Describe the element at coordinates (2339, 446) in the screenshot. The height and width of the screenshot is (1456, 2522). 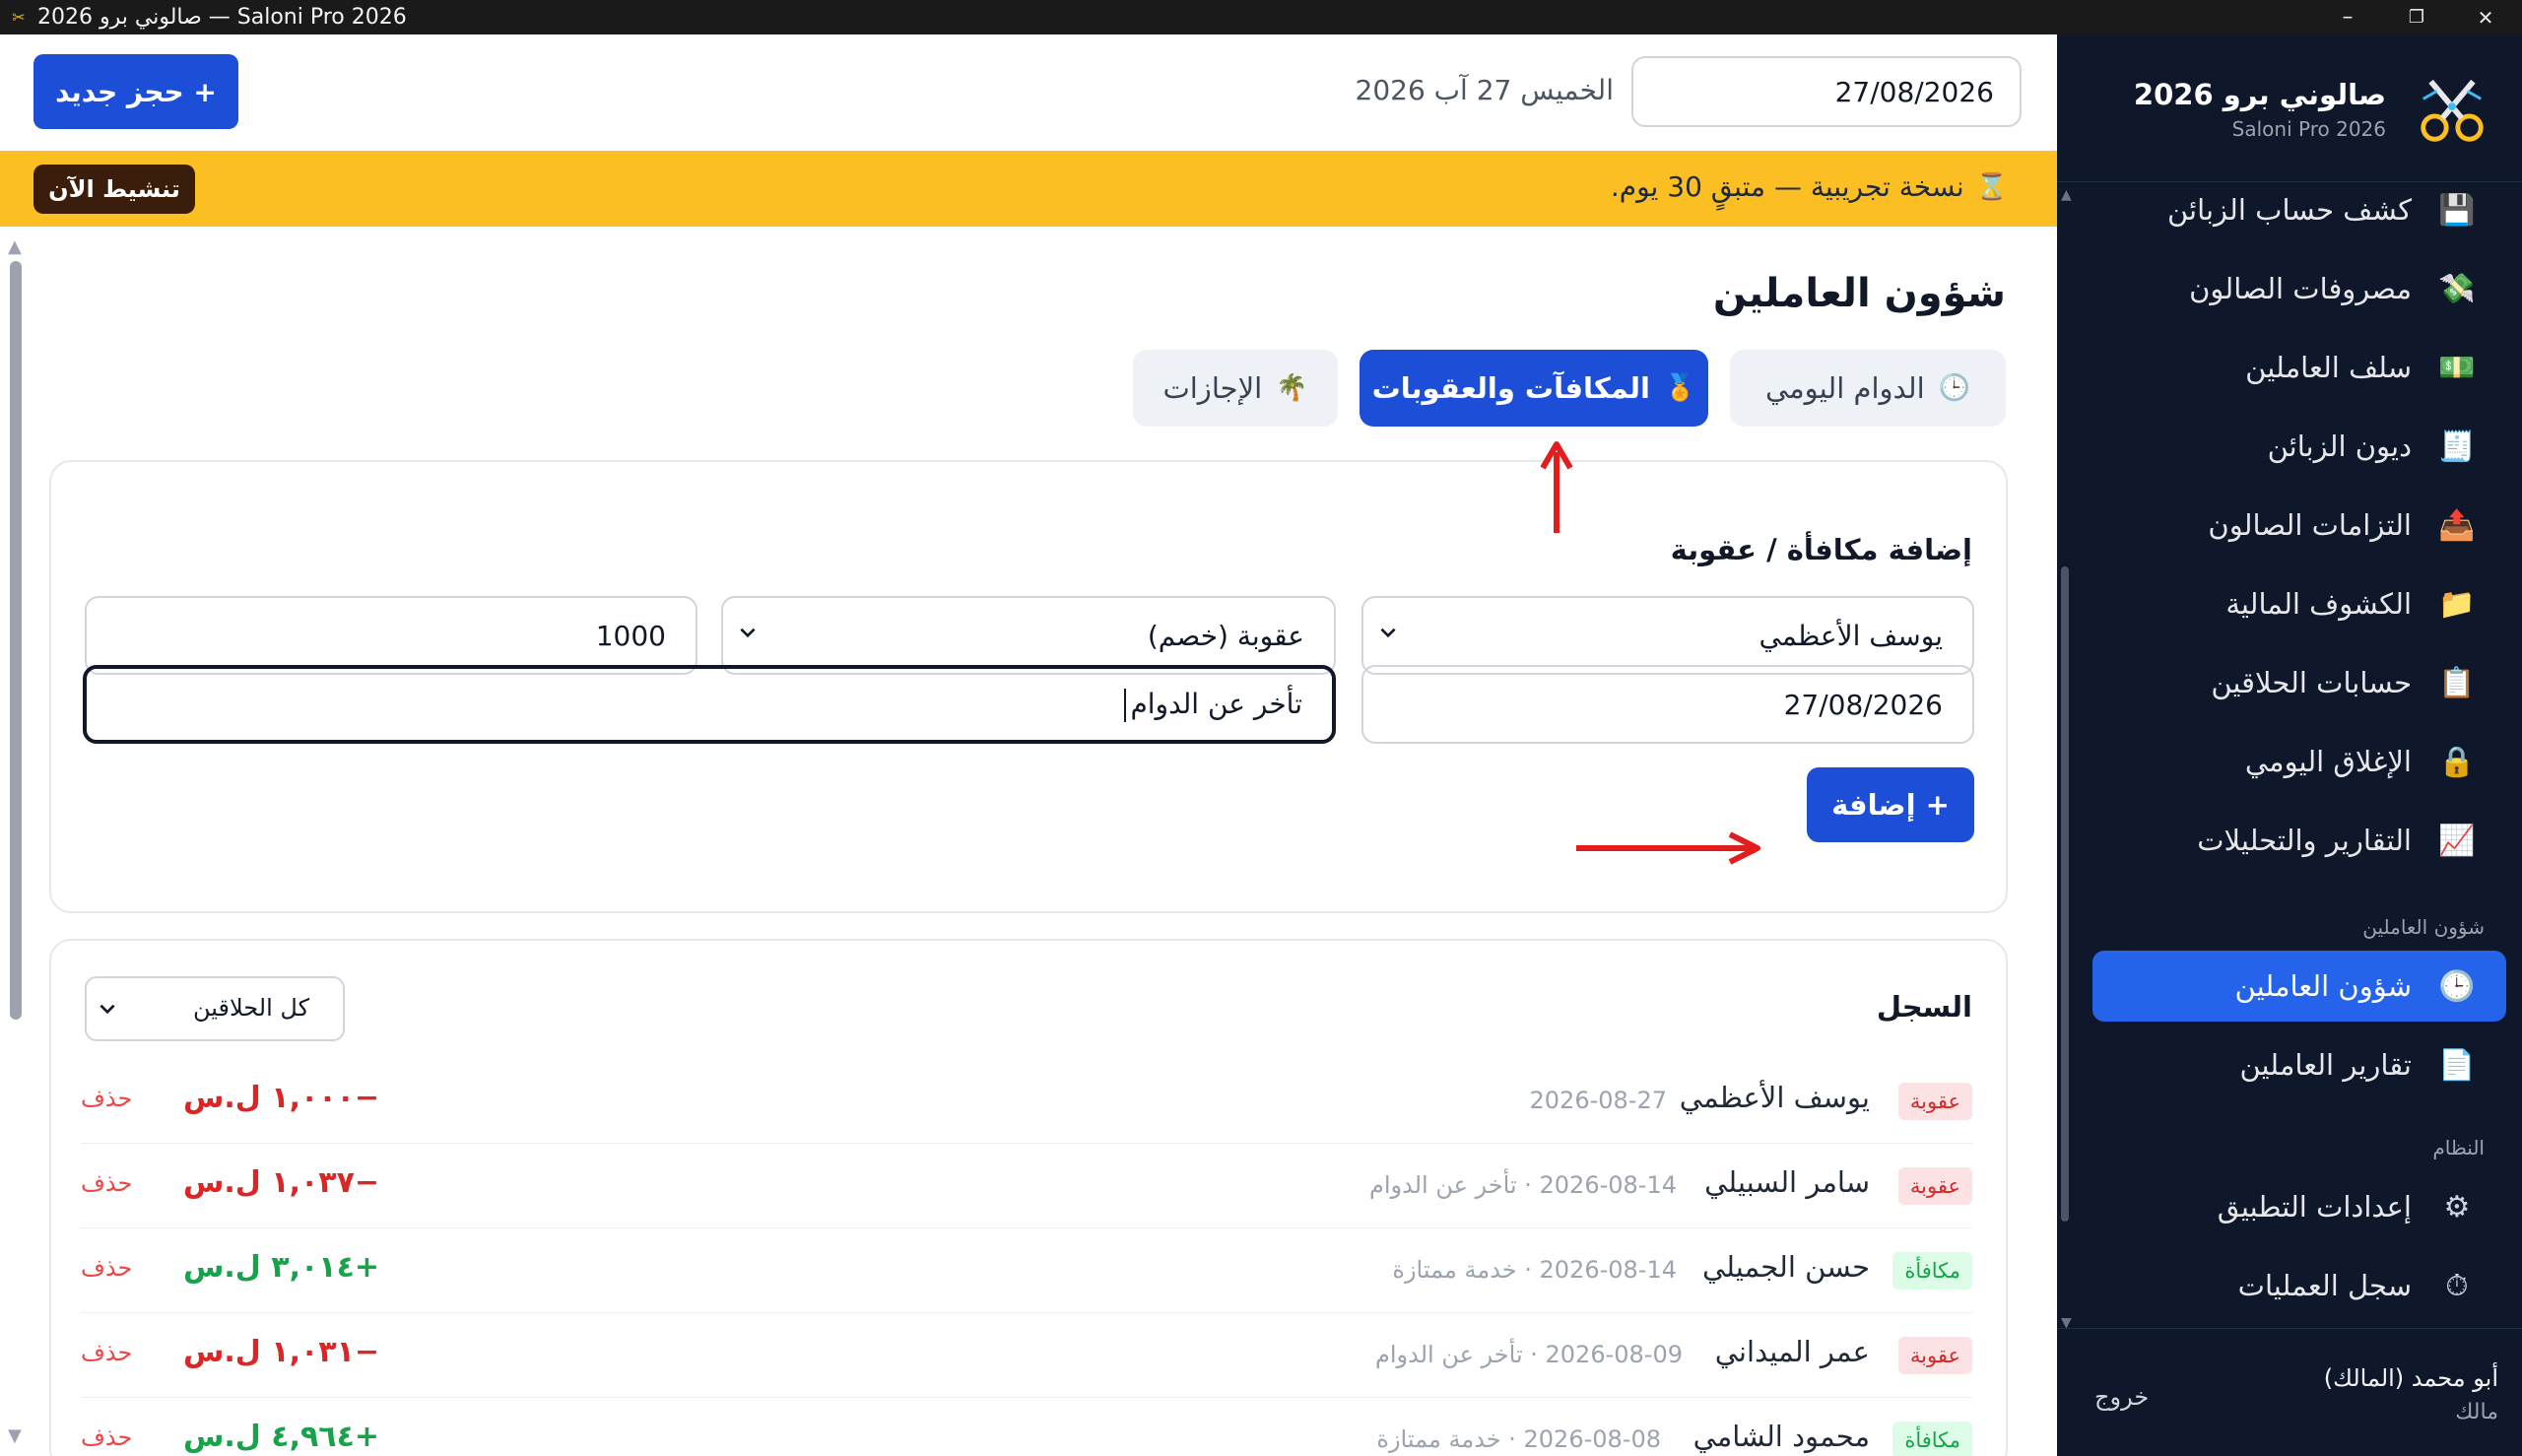
I see `sidebar-item-label: ديون الزبائن` at that location.